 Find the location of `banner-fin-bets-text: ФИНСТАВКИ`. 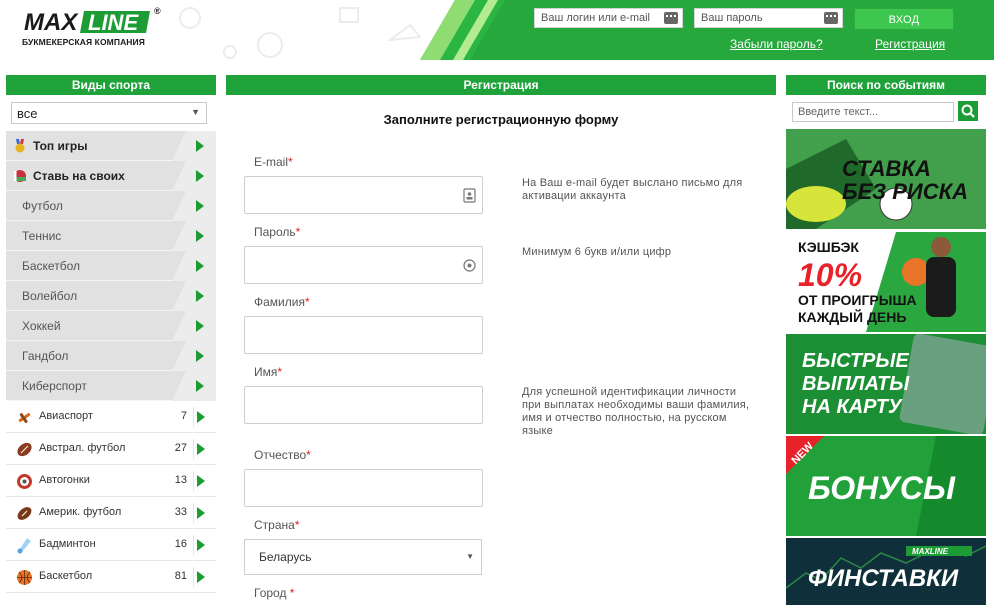

banner-fin-bets-text: ФИНСТАВКИ is located at coordinates (883, 578).